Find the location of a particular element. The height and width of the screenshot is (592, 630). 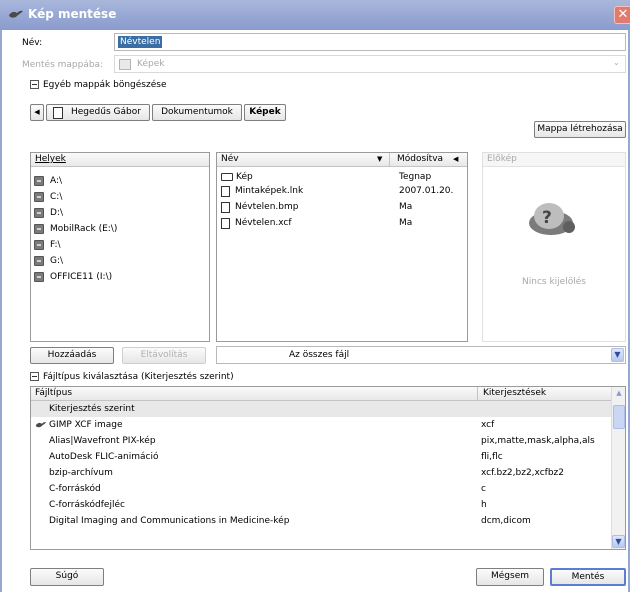

browse-toggle: Egyéb mappák böngészése is located at coordinates (98, 85).